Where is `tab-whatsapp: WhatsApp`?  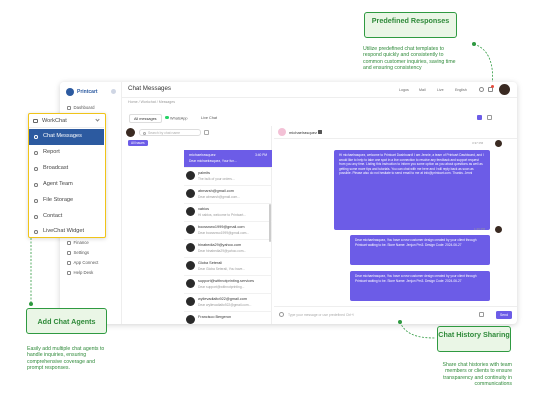 tab-whatsapp: WhatsApp is located at coordinates (176, 117).